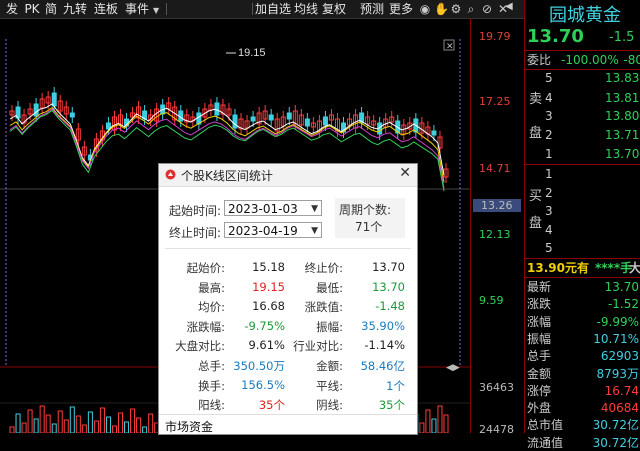 Image resolution: width=640 pixels, height=451 pixels. What do you see at coordinates (264, 325) in the screenshot?
I see `stat-value: -9.75%` at bounding box center [264, 325].